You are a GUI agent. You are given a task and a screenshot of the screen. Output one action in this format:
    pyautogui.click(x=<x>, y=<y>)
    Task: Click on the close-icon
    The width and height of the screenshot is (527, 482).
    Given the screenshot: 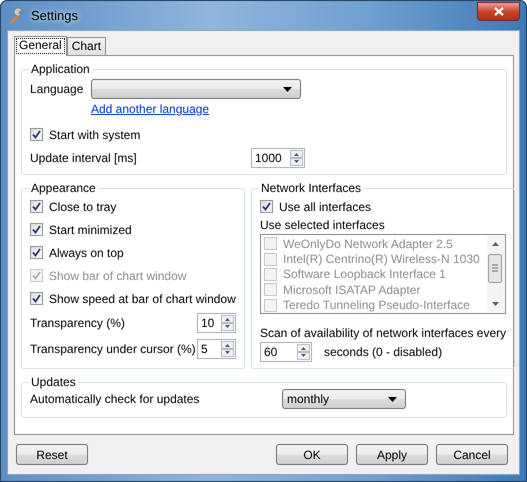 What is the action you would take?
    pyautogui.click(x=499, y=11)
    